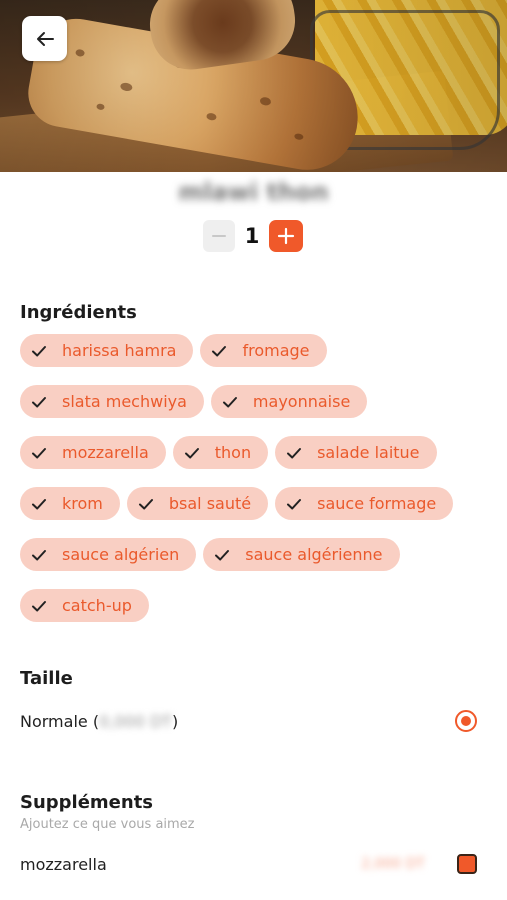  What do you see at coordinates (248, 721) in the screenshot?
I see `size-option-normale: Normale ( 0,000 DT )` at bounding box center [248, 721].